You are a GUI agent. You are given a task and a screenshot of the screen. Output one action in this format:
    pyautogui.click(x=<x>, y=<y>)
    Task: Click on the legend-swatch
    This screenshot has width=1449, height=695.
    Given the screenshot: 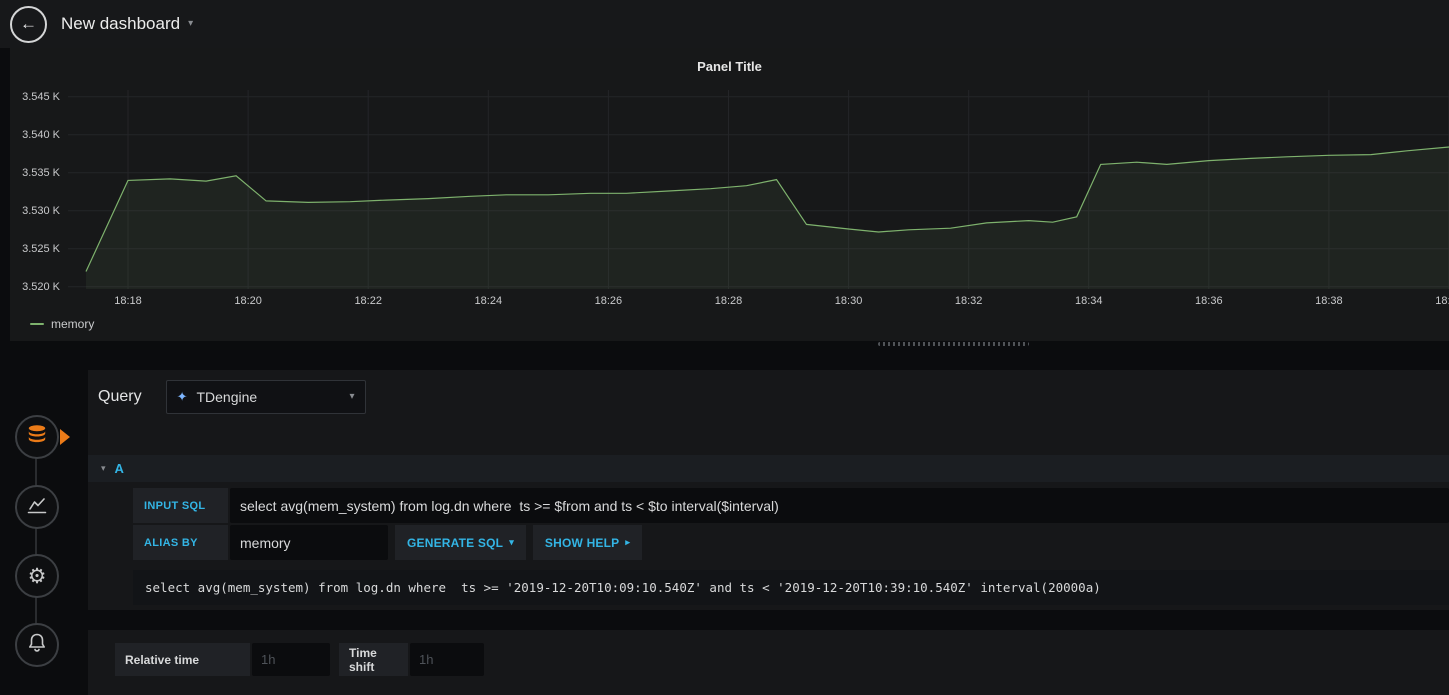 What is the action you would take?
    pyautogui.click(x=37, y=324)
    